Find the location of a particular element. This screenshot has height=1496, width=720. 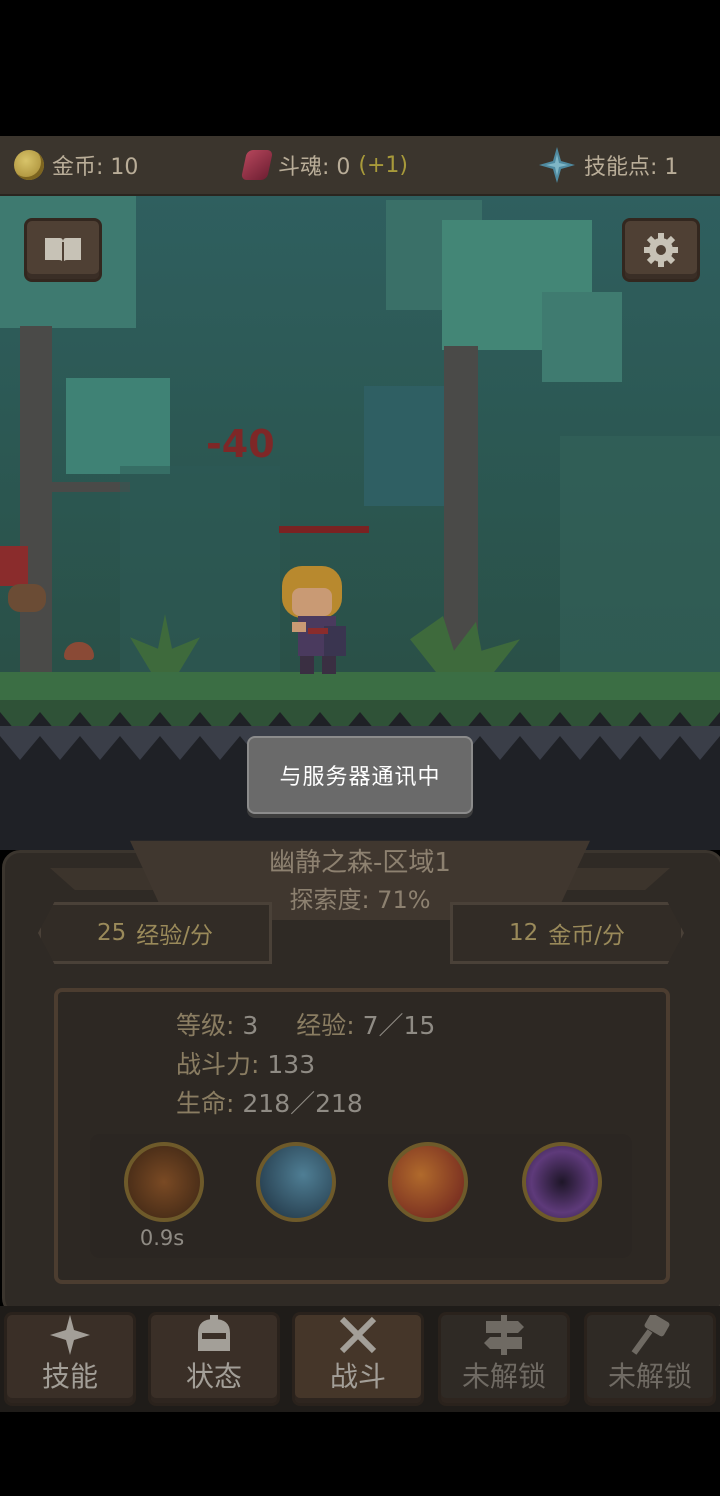

gold-rate-value: 12 is located at coordinates (523, 933).